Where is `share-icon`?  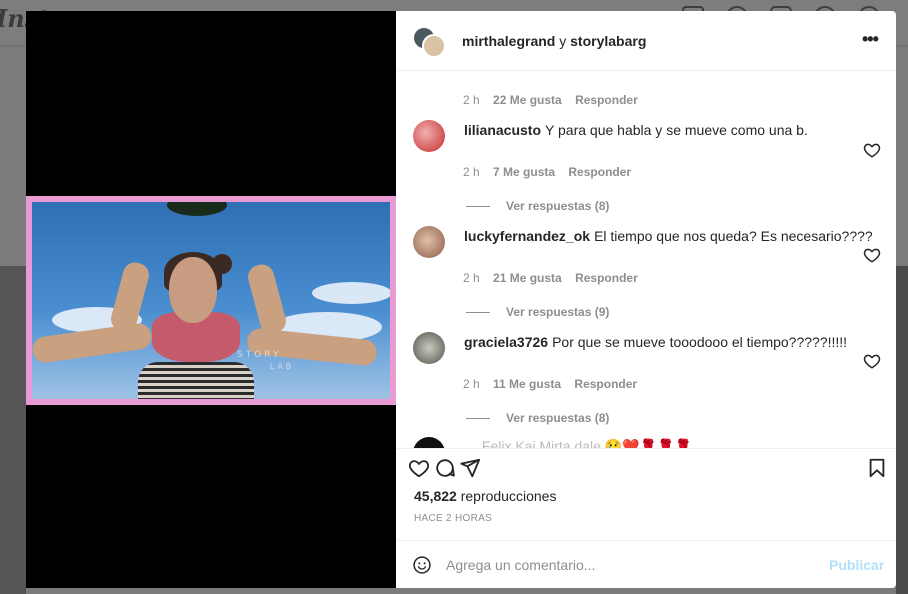
share-icon is located at coordinates (470, 468).